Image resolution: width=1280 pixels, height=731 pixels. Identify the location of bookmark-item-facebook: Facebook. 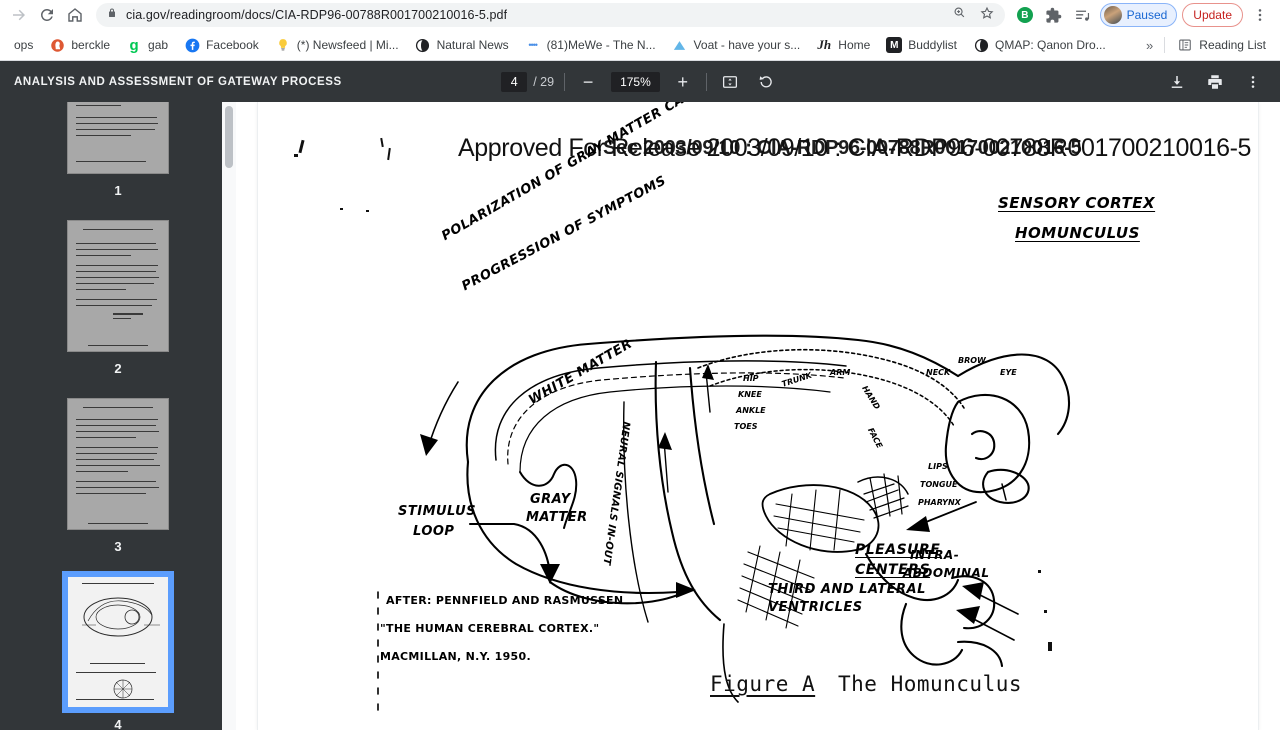
(221, 45).